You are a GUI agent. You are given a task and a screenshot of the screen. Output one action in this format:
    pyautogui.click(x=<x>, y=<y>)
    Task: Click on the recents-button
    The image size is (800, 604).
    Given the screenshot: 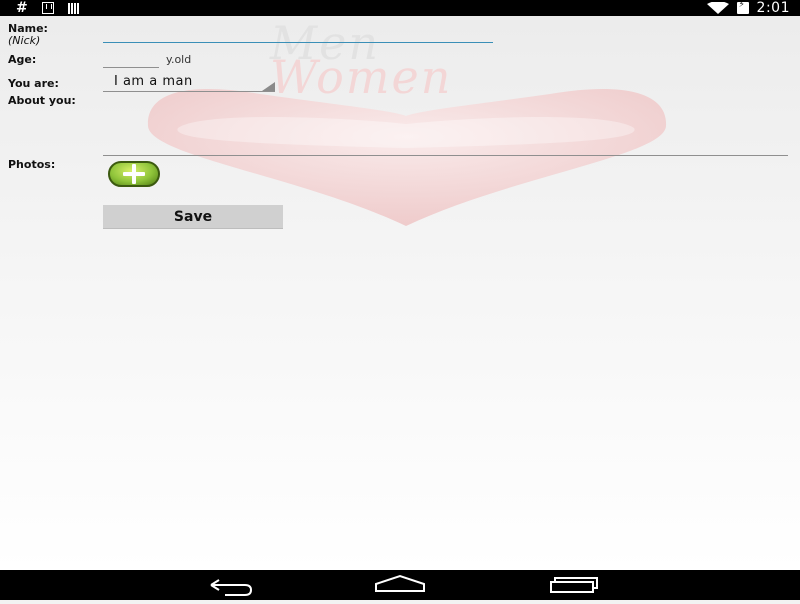 What is the action you would take?
    pyautogui.click(x=572, y=585)
    